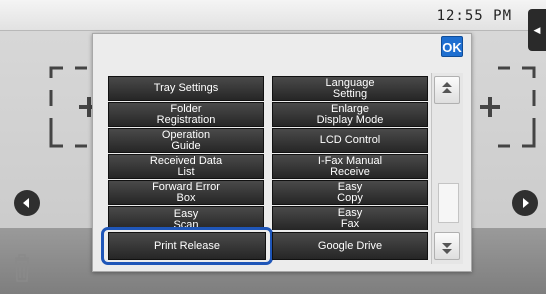 The height and width of the screenshot is (294, 546). I want to click on page-right-button, so click(525, 203).